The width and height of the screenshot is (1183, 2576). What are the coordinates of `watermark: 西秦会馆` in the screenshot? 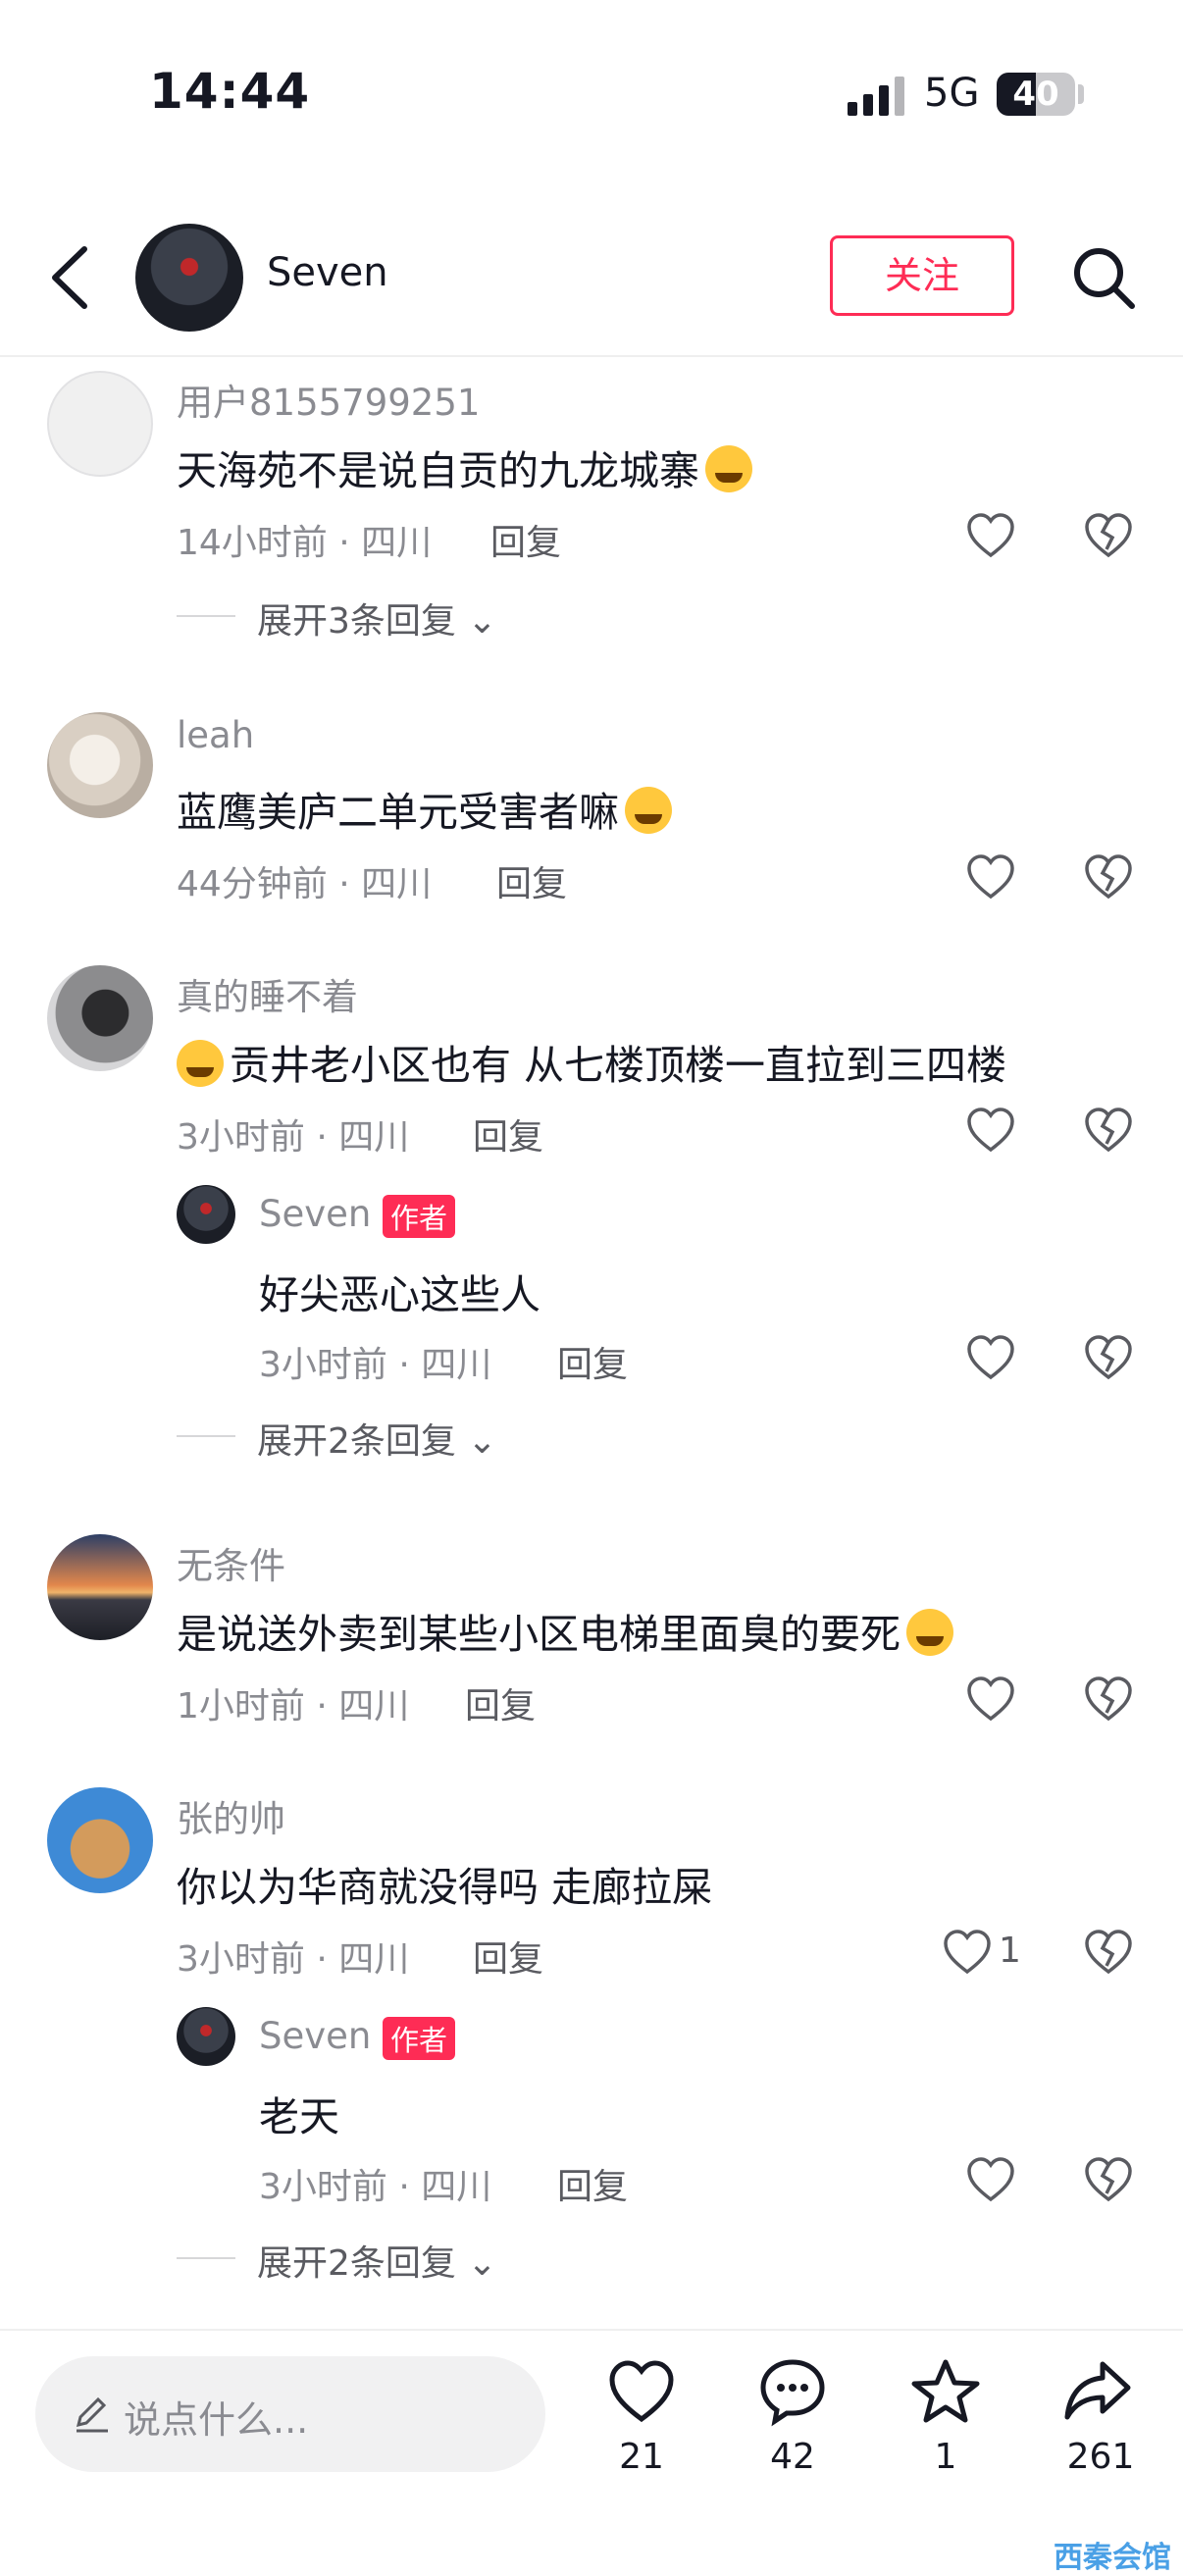 It's located at (1113, 2558).